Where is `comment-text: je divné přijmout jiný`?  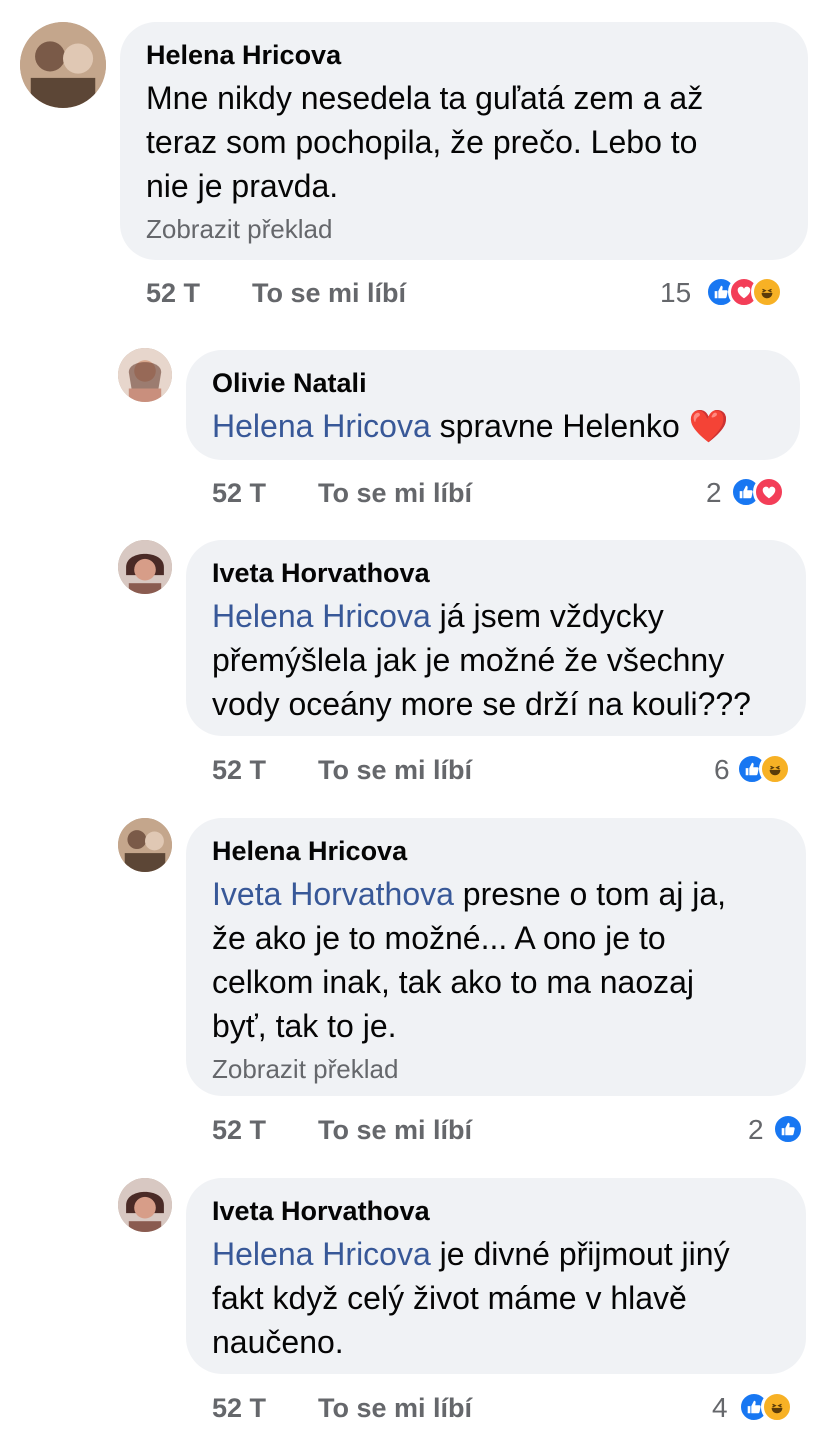 comment-text: je divné přijmout jiný is located at coordinates (580, 1254).